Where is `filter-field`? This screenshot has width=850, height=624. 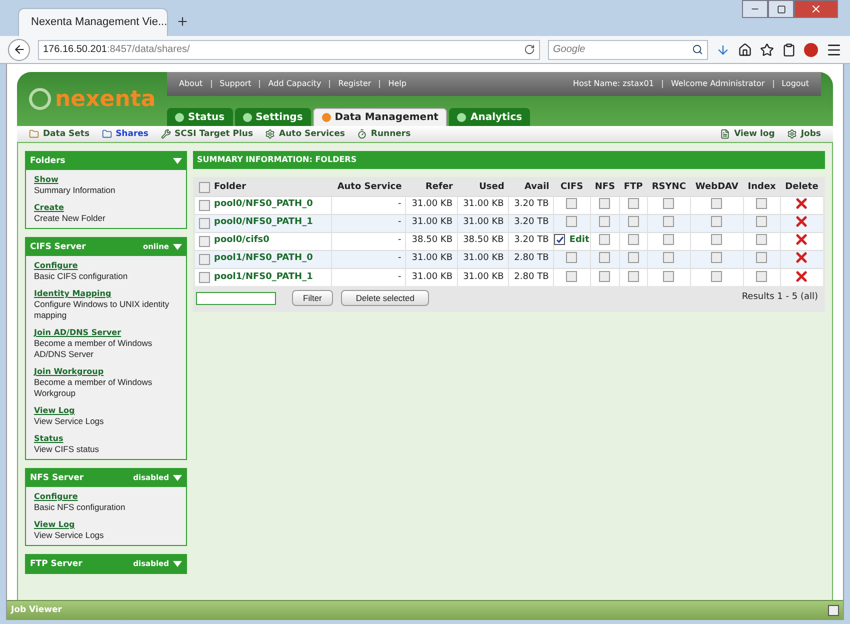
filter-field is located at coordinates (236, 298).